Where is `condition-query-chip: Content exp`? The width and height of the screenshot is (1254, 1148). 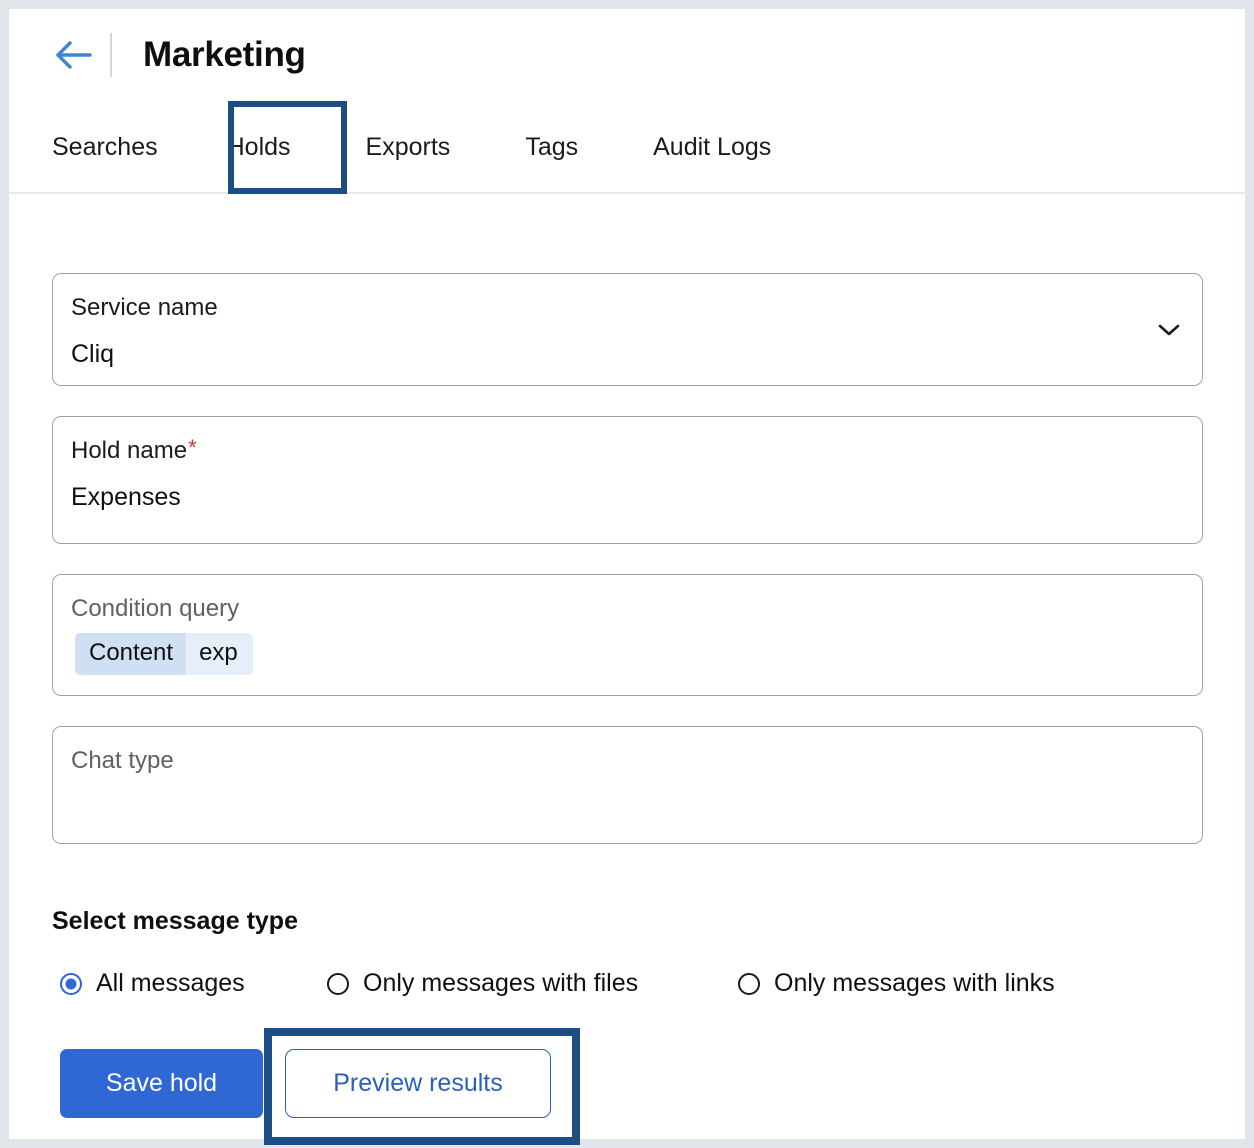 condition-query-chip: Content exp is located at coordinates (164, 654).